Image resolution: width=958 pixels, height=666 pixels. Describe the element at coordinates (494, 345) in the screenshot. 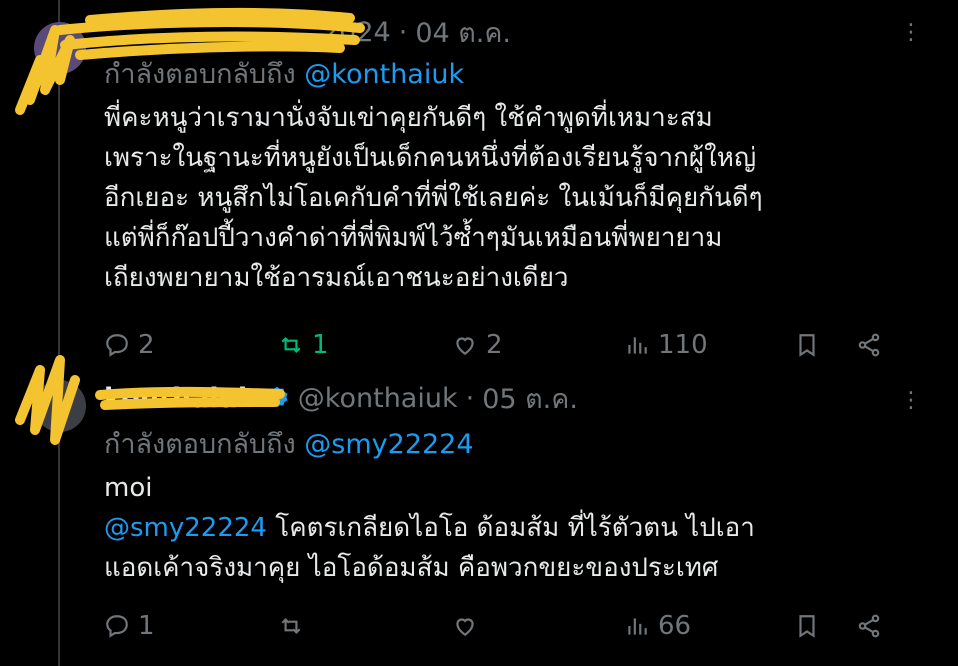

I see `like-count: 2` at that location.